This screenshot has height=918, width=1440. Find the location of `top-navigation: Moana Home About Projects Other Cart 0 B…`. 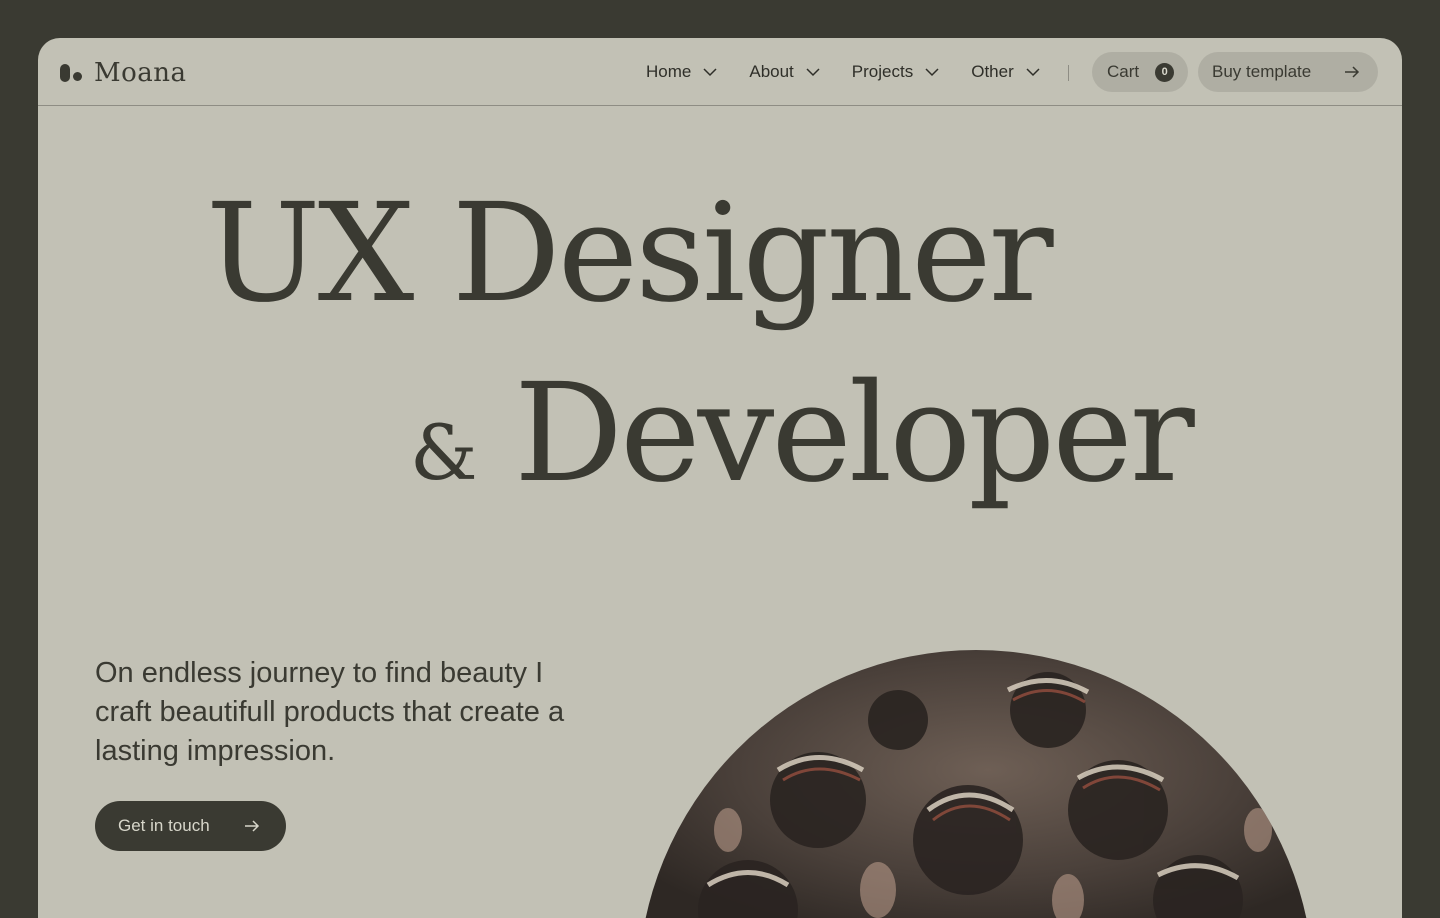

top-navigation: Moana Home About Projects Other Cart 0 B… is located at coordinates (720, 72).